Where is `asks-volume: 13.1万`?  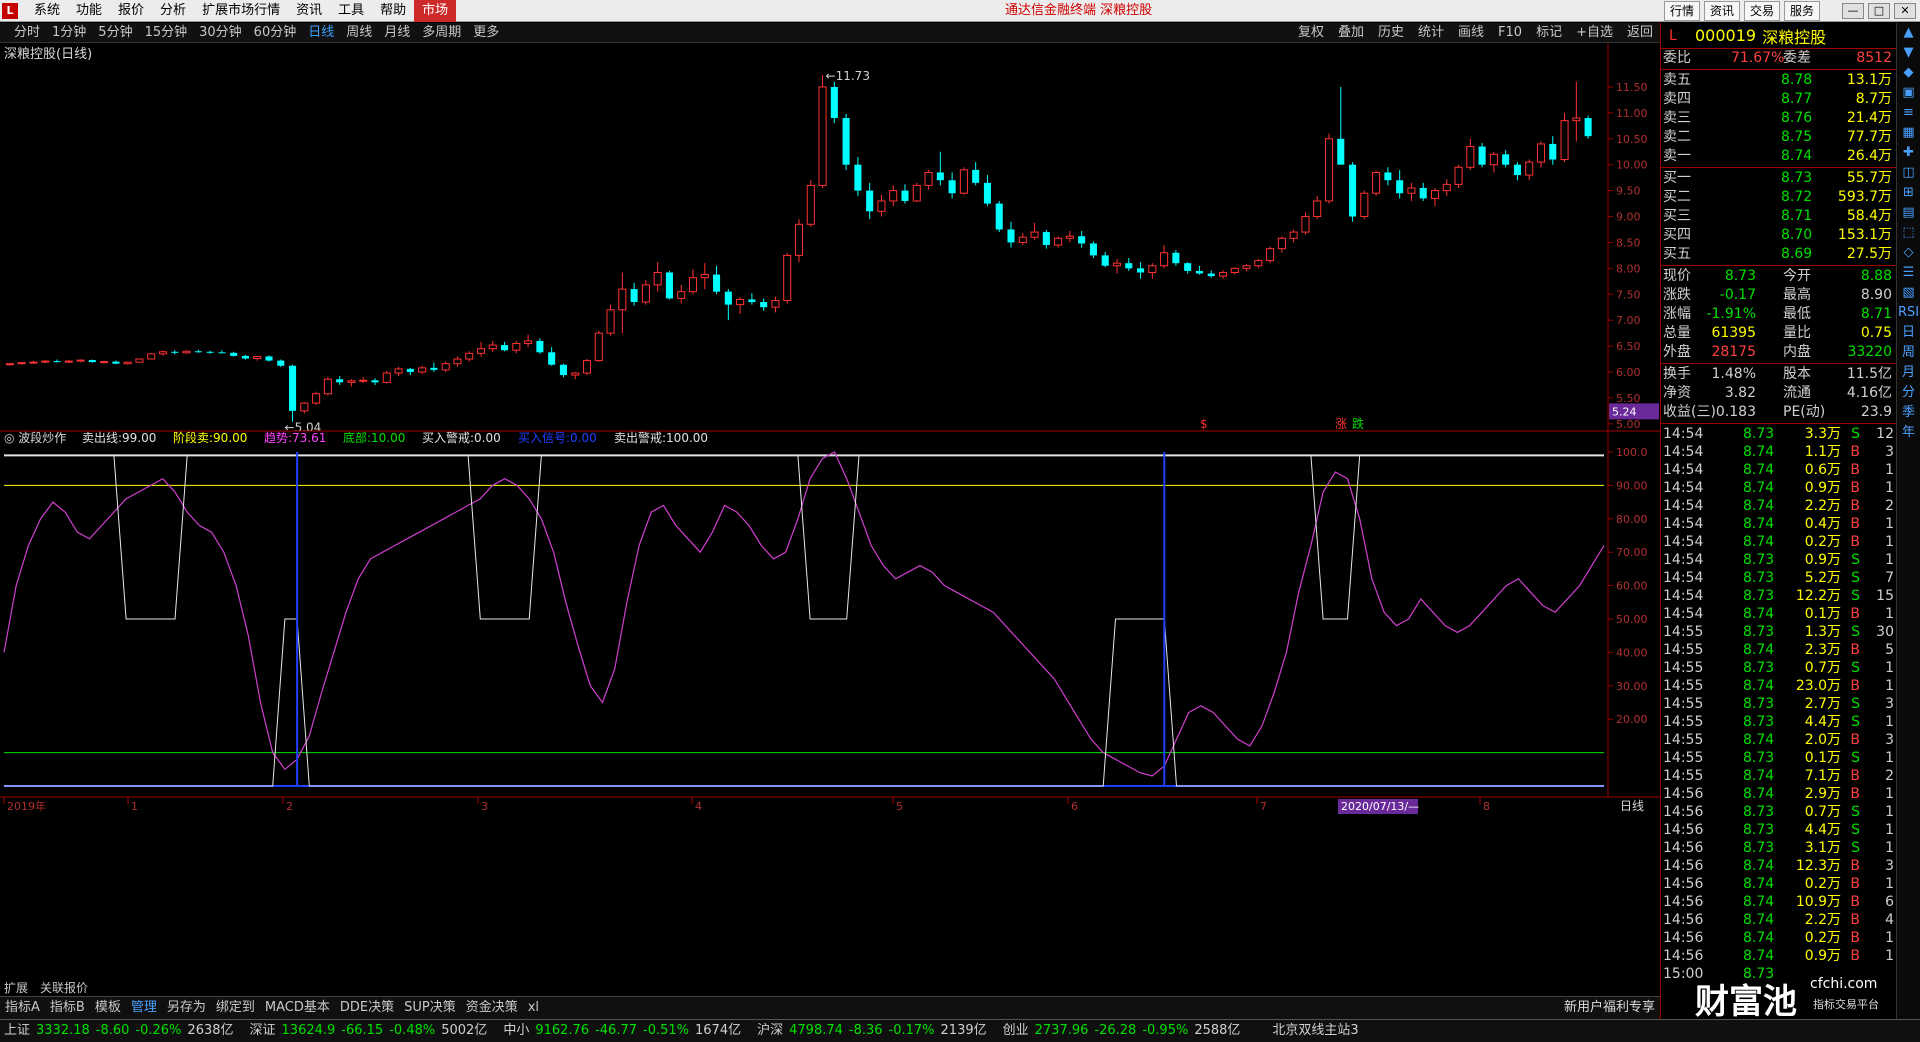 asks-volume: 13.1万 is located at coordinates (1869, 80).